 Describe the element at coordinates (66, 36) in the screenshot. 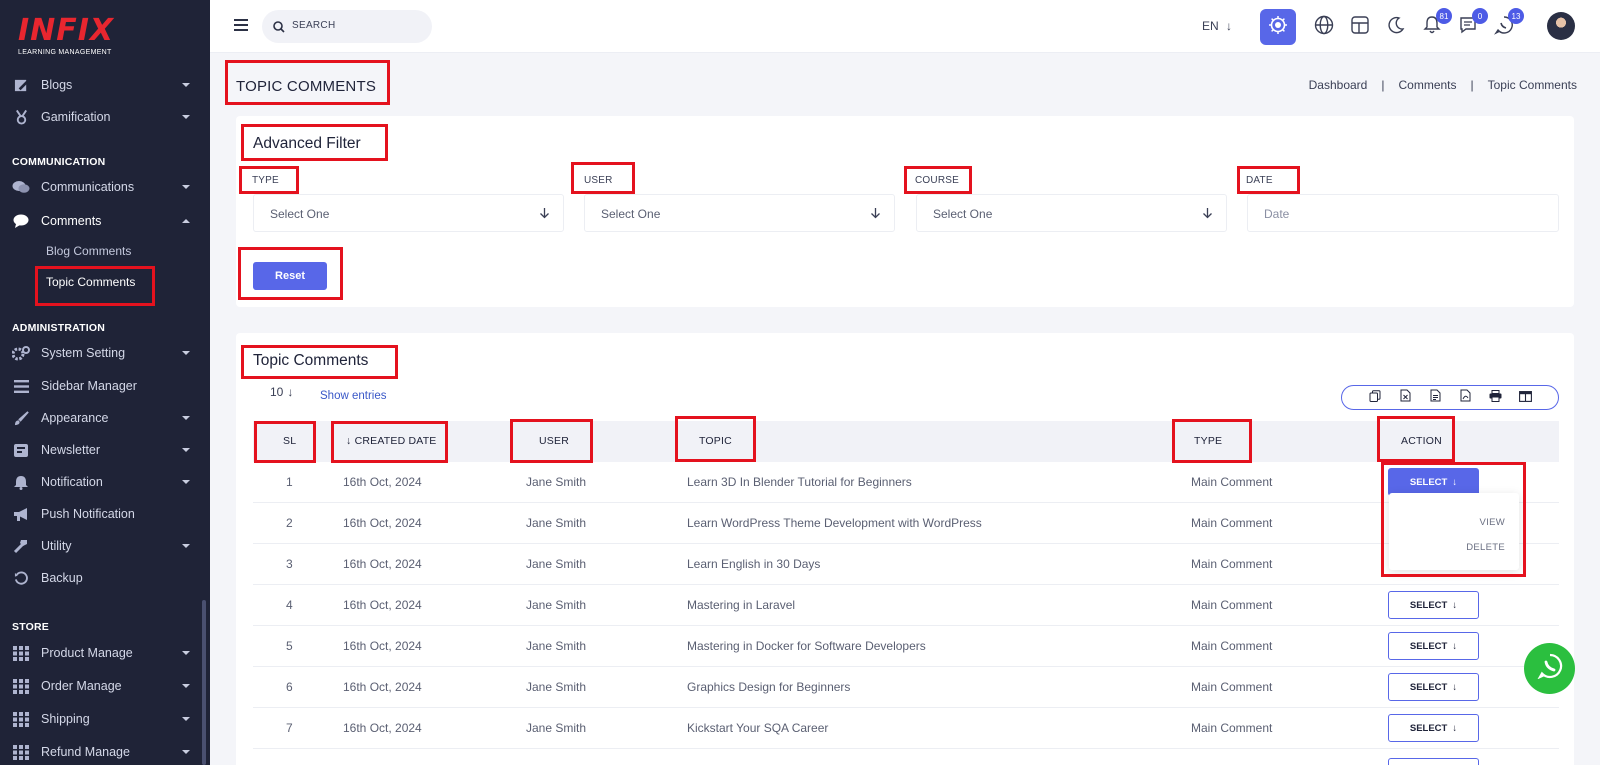

I see `brand-logo: INFIX LEARNING MANAGEMENT` at that location.